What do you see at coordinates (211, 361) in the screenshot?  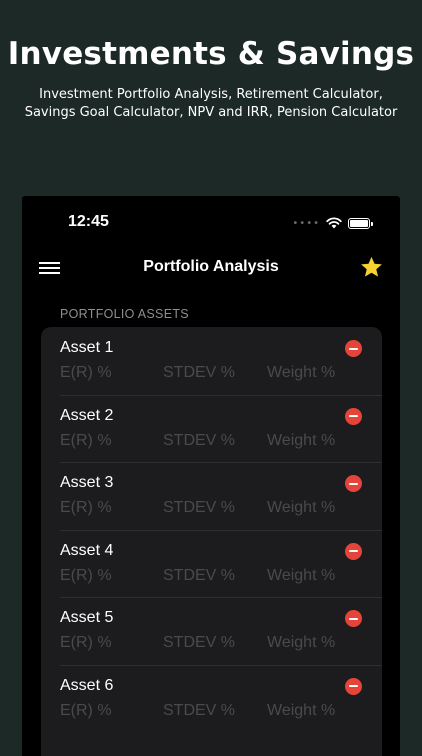 I see `asset-row: Asset 1 E(R) % STDEV % Weight %` at bounding box center [211, 361].